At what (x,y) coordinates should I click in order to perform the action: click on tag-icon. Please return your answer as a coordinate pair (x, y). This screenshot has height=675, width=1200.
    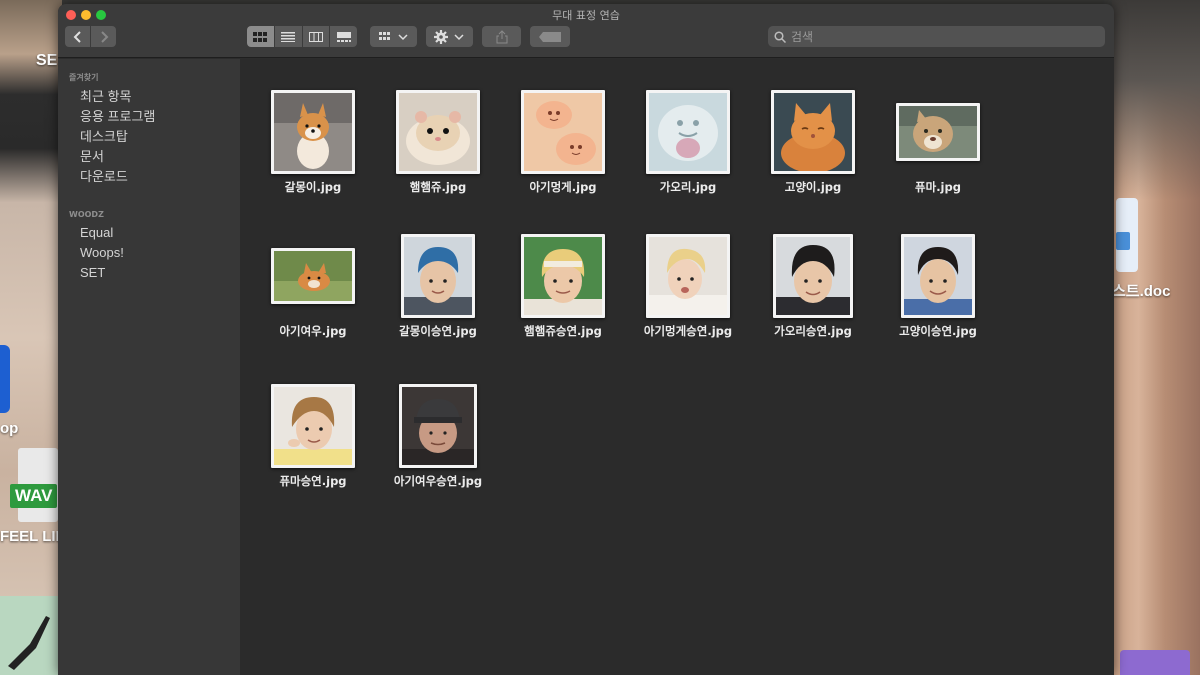
    Looking at the image, I should click on (550, 36).